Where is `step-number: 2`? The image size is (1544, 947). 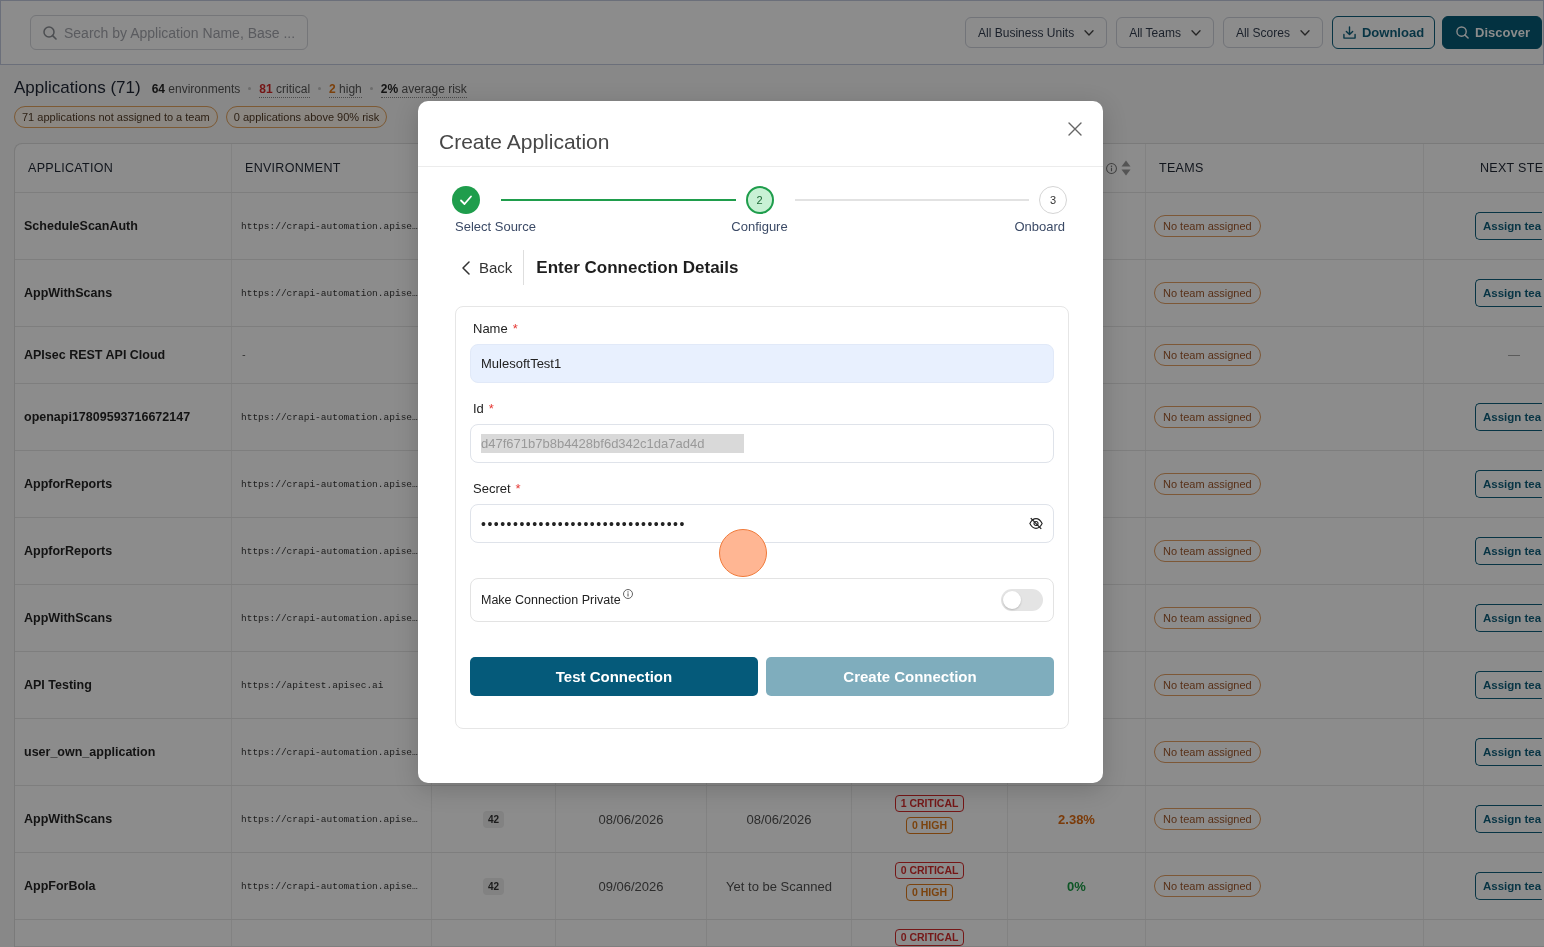
step-number: 2 is located at coordinates (759, 200).